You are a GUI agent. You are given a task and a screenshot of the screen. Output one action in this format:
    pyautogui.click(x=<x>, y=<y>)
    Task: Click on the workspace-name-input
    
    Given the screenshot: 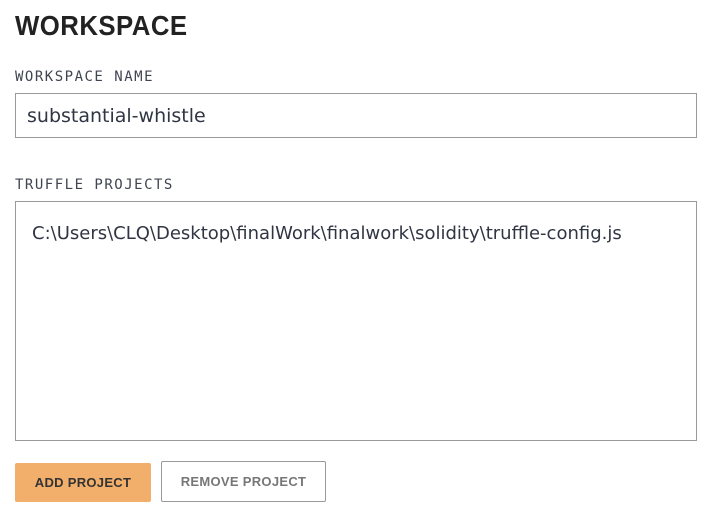 What is the action you would take?
    pyautogui.click(x=356, y=115)
    